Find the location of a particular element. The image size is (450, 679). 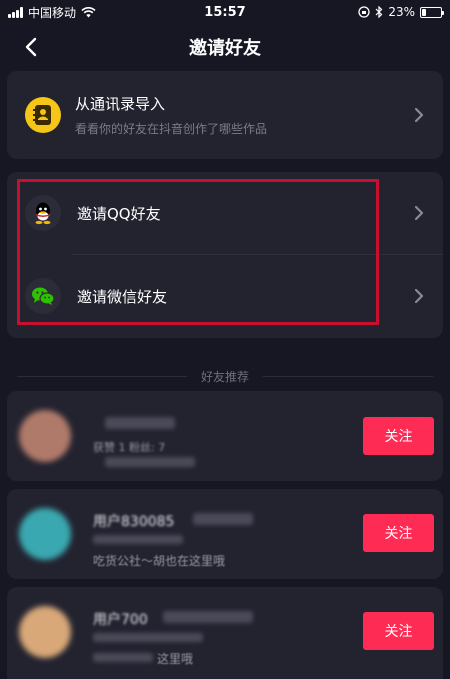

invite-wechat-label: 邀请微信好友 is located at coordinates (122, 296).